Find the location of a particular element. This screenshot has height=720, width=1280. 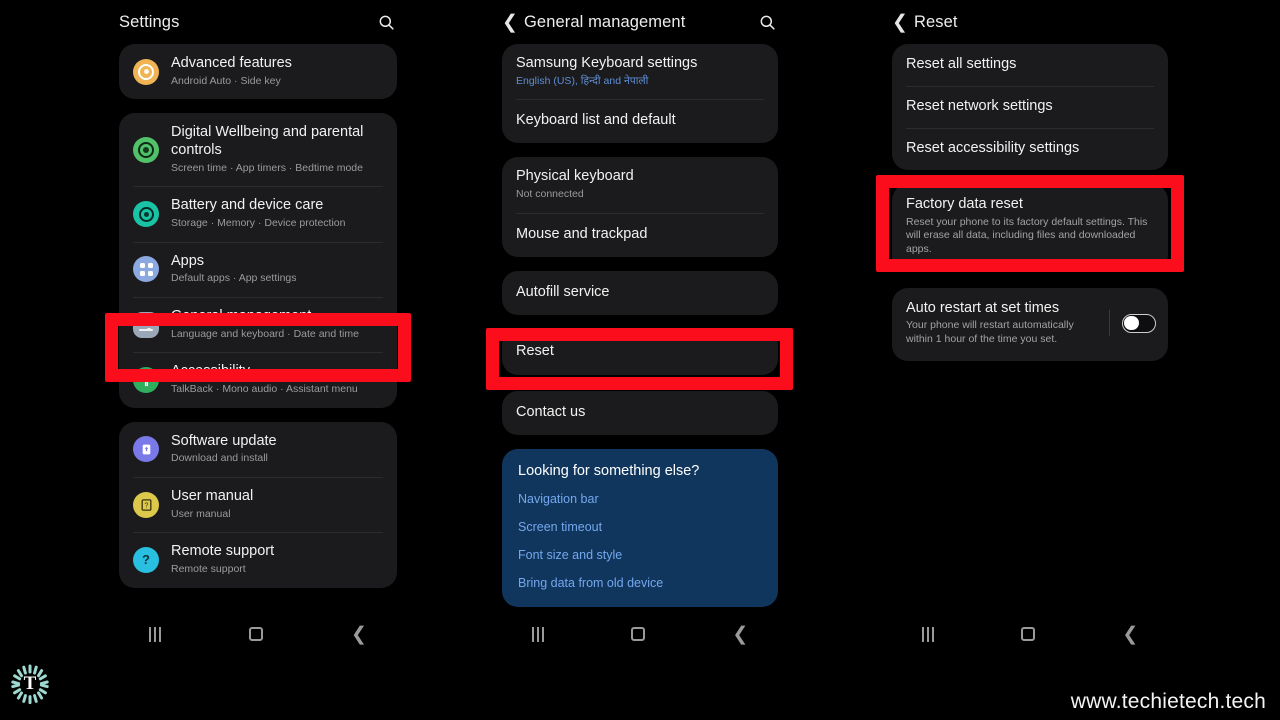

list-item-subtitle: Screen time · App timers · Bedtime mode is located at coordinates (267, 167).